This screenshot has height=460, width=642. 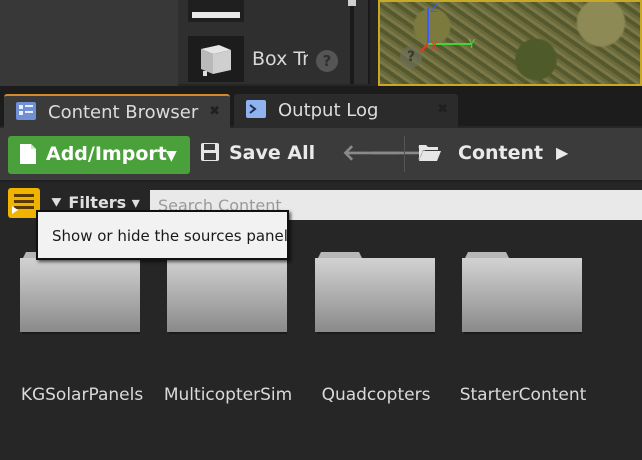 What do you see at coordinates (170, 236) in the screenshot?
I see `tooltip-text: Show or hide the sources panel` at bounding box center [170, 236].